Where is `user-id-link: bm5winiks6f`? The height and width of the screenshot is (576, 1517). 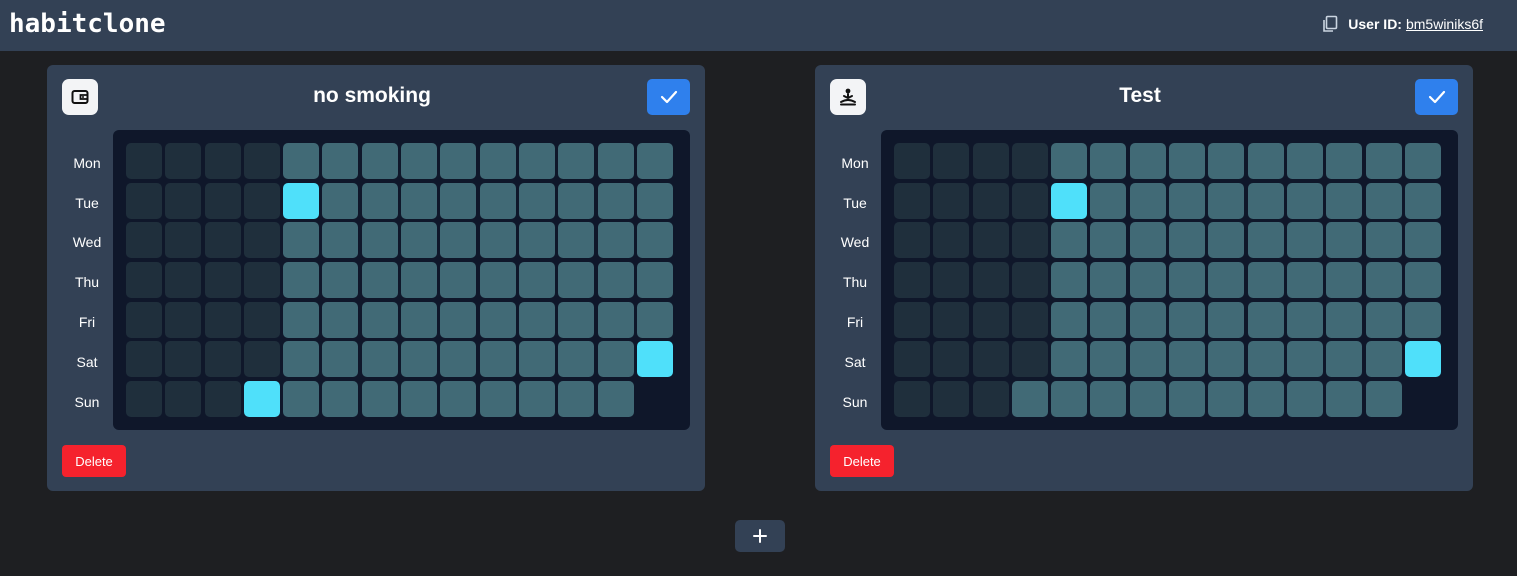
user-id-link: bm5winiks6f is located at coordinates (1444, 24).